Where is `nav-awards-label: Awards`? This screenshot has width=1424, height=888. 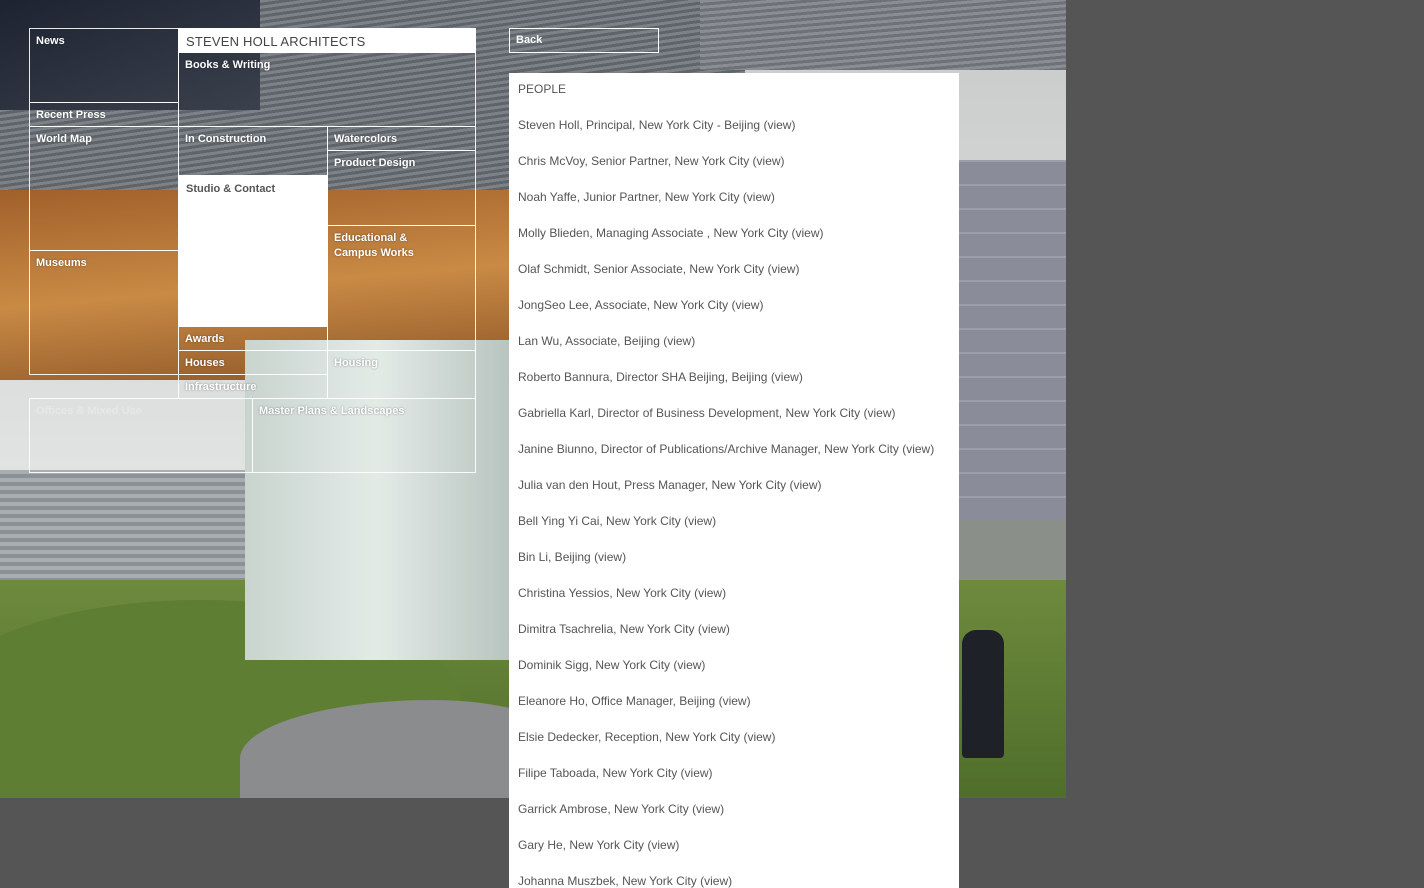 nav-awards-label: Awards is located at coordinates (205, 339).